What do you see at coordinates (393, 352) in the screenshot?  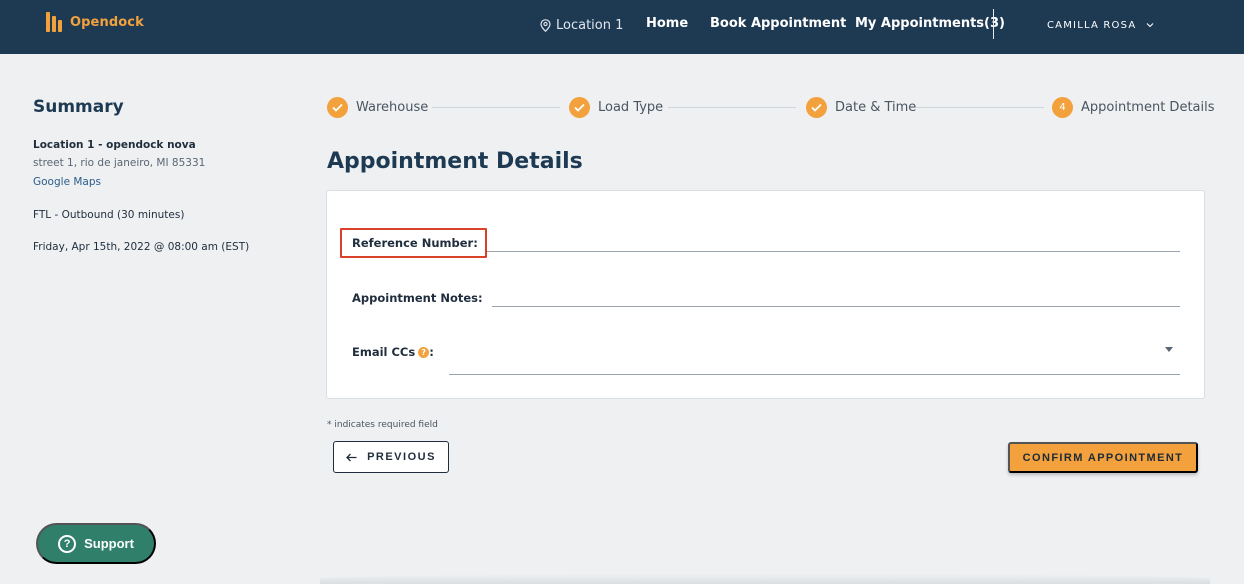 I see `email-ccs-label: Email CCs?:` at bounding box center [393, 352].